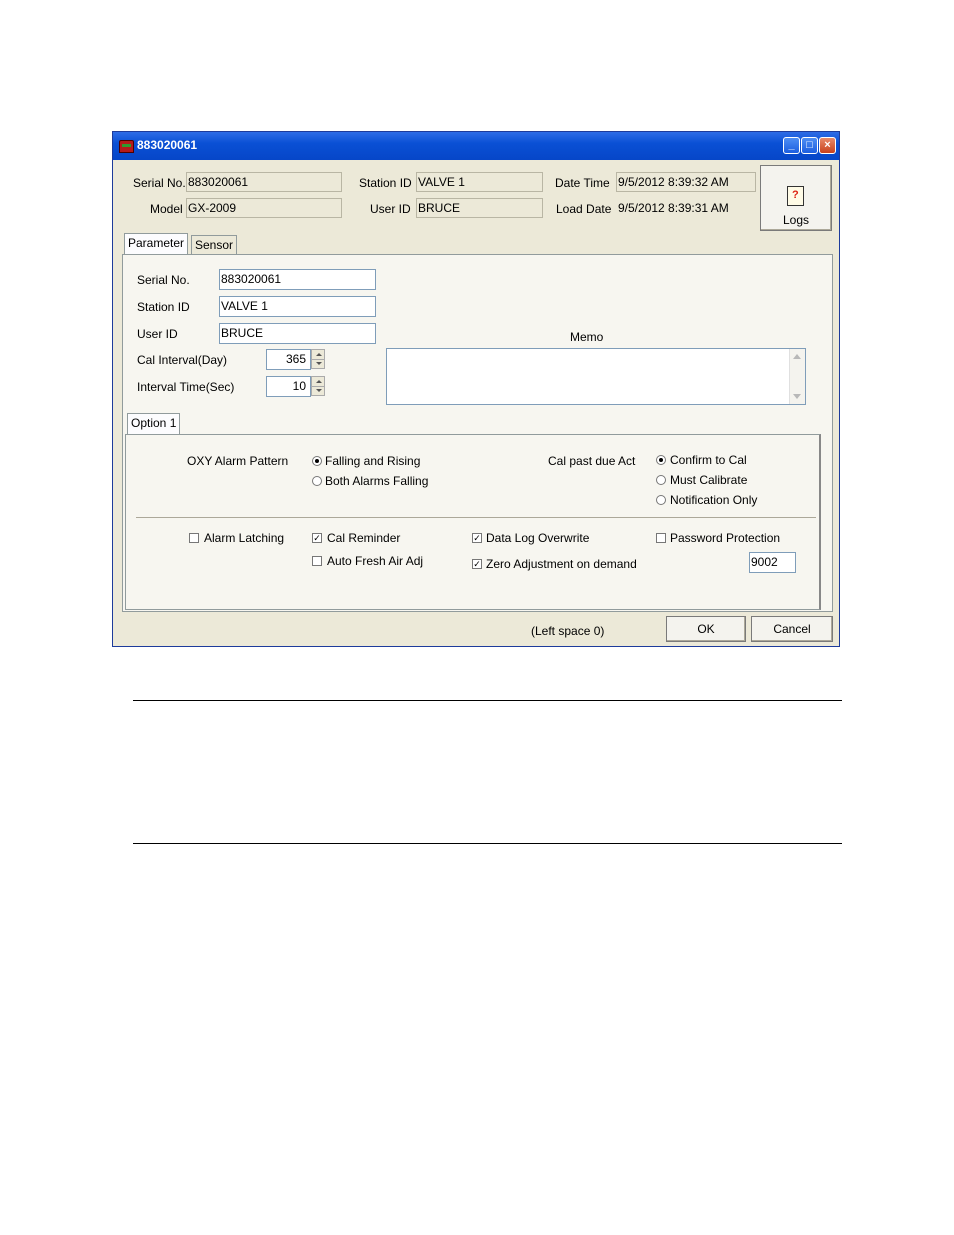 Image resolution: width=954 pixels, height=1235 pixels. I want to click on title-bar: 883020061 _ □ ×, so click(476, 146).